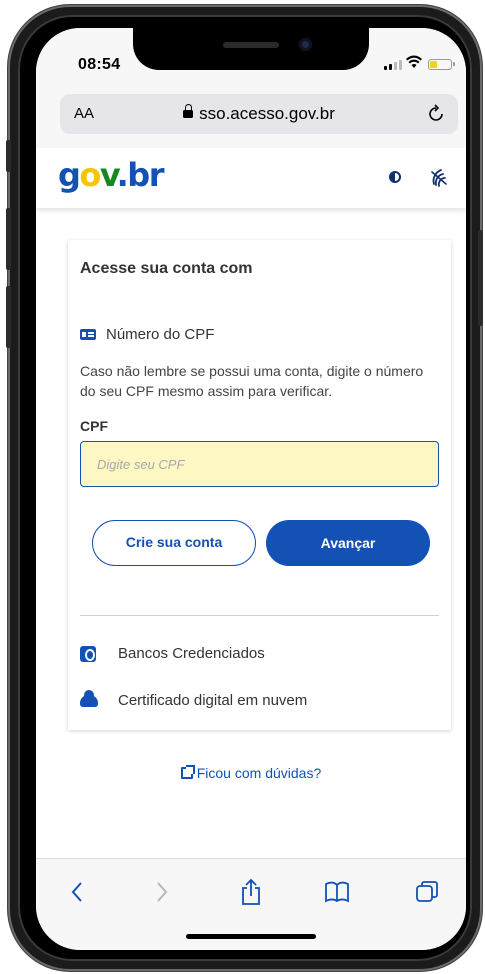 This screenshot has width=485, height=974. What do you see at coordinates (89, 698) in the screenshot?
I see `cloud-icon` at bounding box center [89, 698].